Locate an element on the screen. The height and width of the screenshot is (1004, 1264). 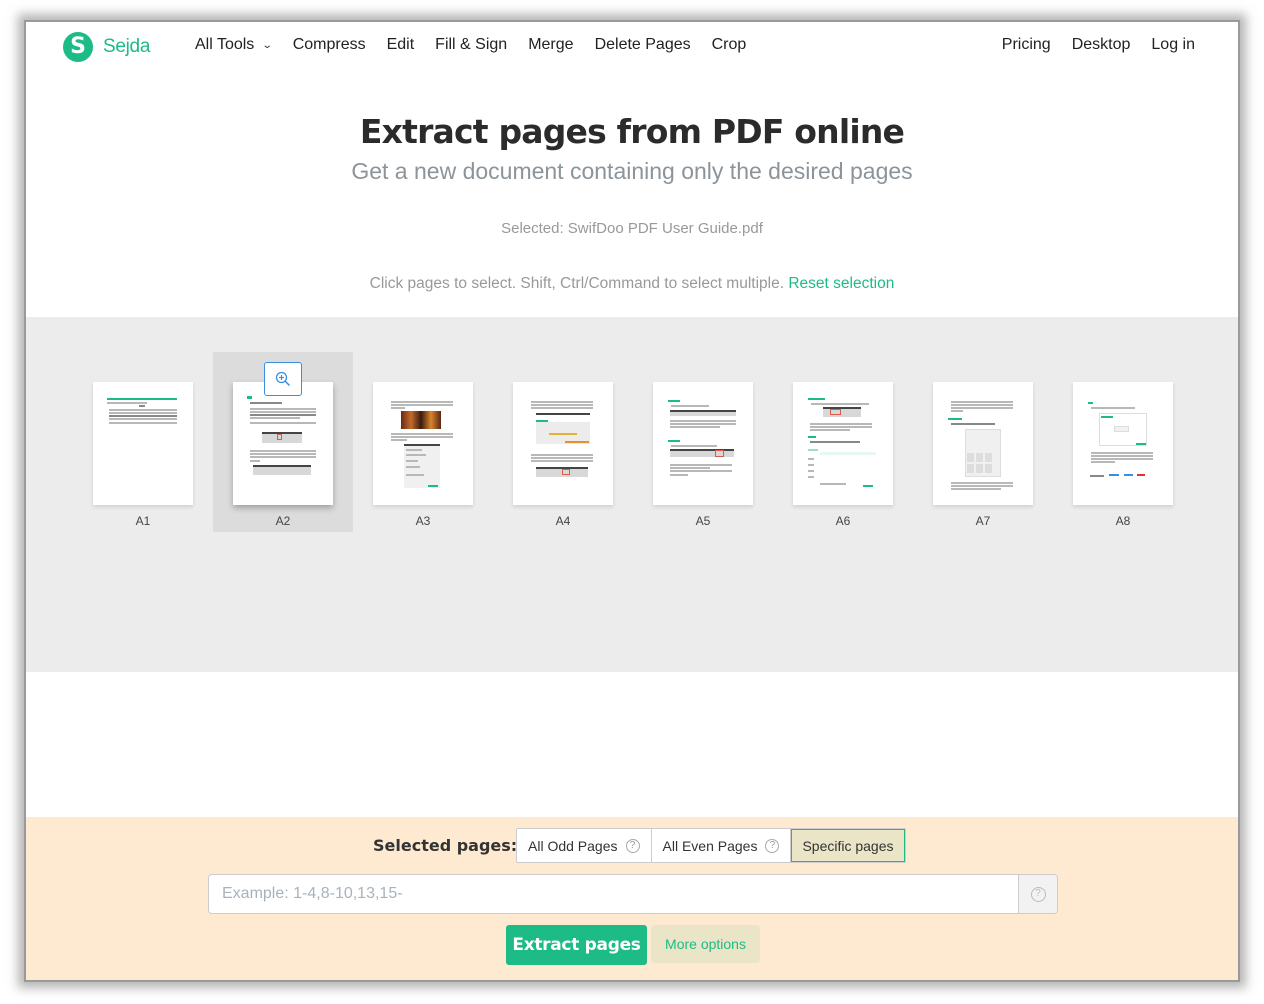
mode-label: All Even Pages is located at coordinates (710, 845).